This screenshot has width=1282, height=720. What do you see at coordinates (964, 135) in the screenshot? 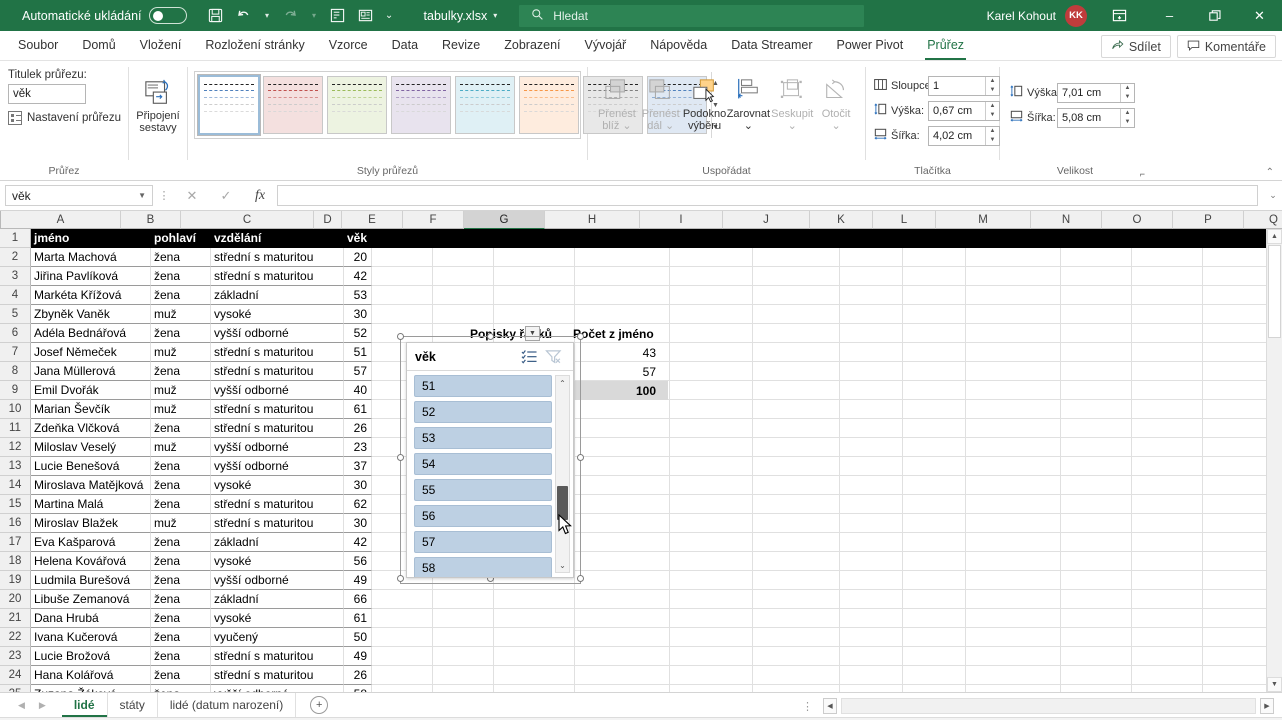
I see `button-width-stepper: 4,02 cm ▲ ▼` at bounding box center [964, 135].